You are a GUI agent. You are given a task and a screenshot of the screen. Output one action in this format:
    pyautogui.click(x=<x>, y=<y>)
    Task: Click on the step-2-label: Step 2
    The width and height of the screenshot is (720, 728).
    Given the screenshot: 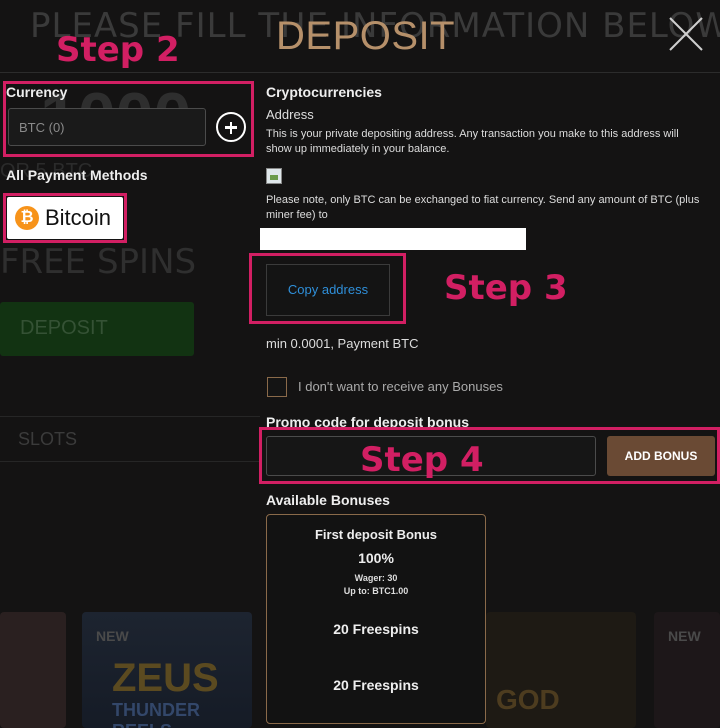 What is the action you would take?
    pyautogui.click(x=118, y=50)
    